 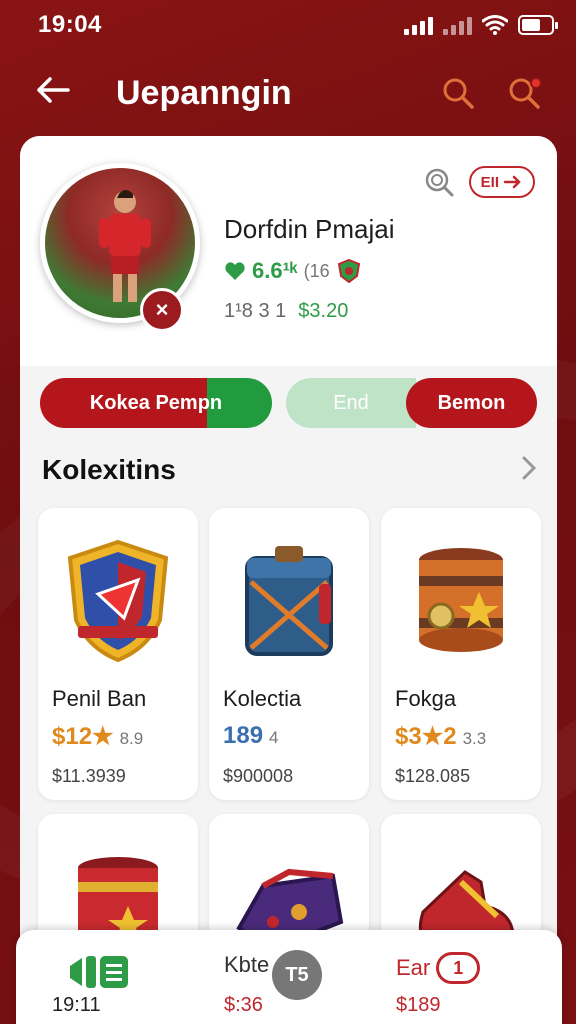 I want to click on item-rating-value: $3★2, so click(x=426, y=736).